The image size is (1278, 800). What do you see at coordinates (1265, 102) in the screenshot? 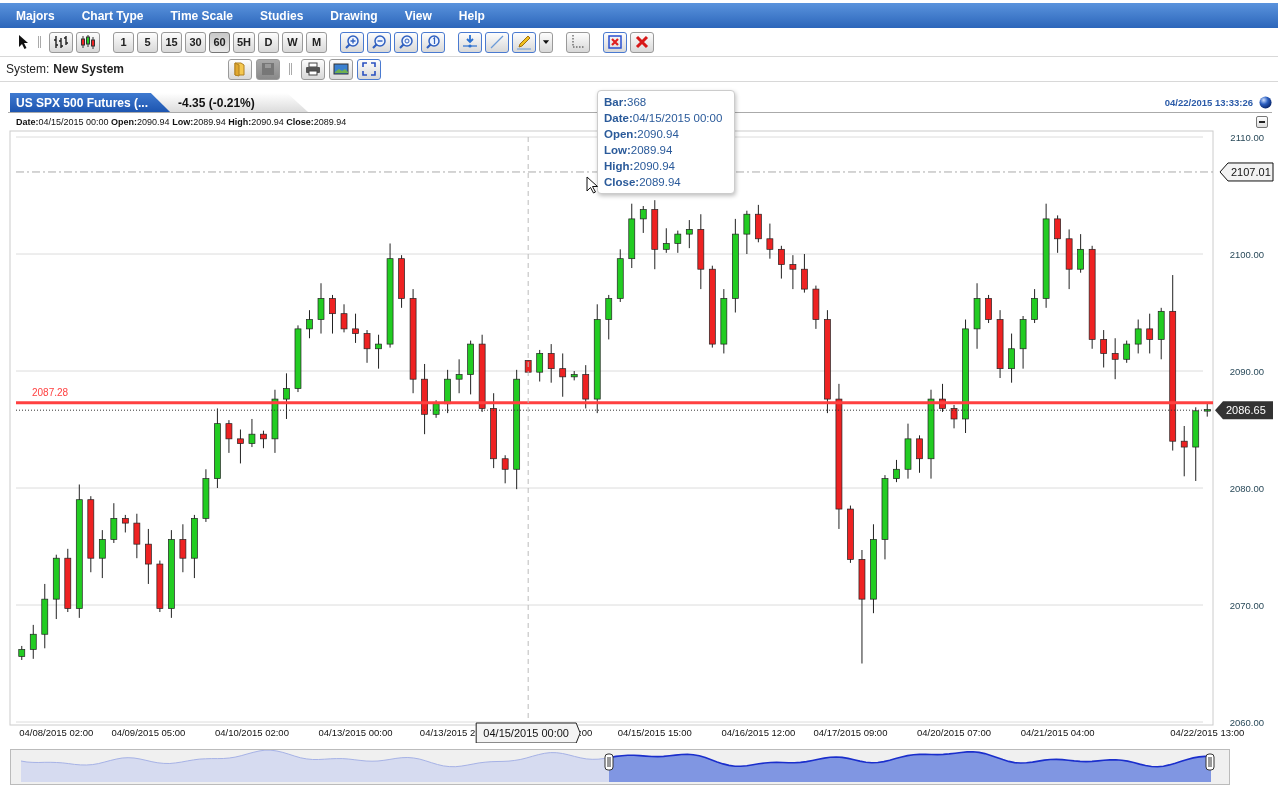
I see `globe-icon` at bounding box center [1265, 102].